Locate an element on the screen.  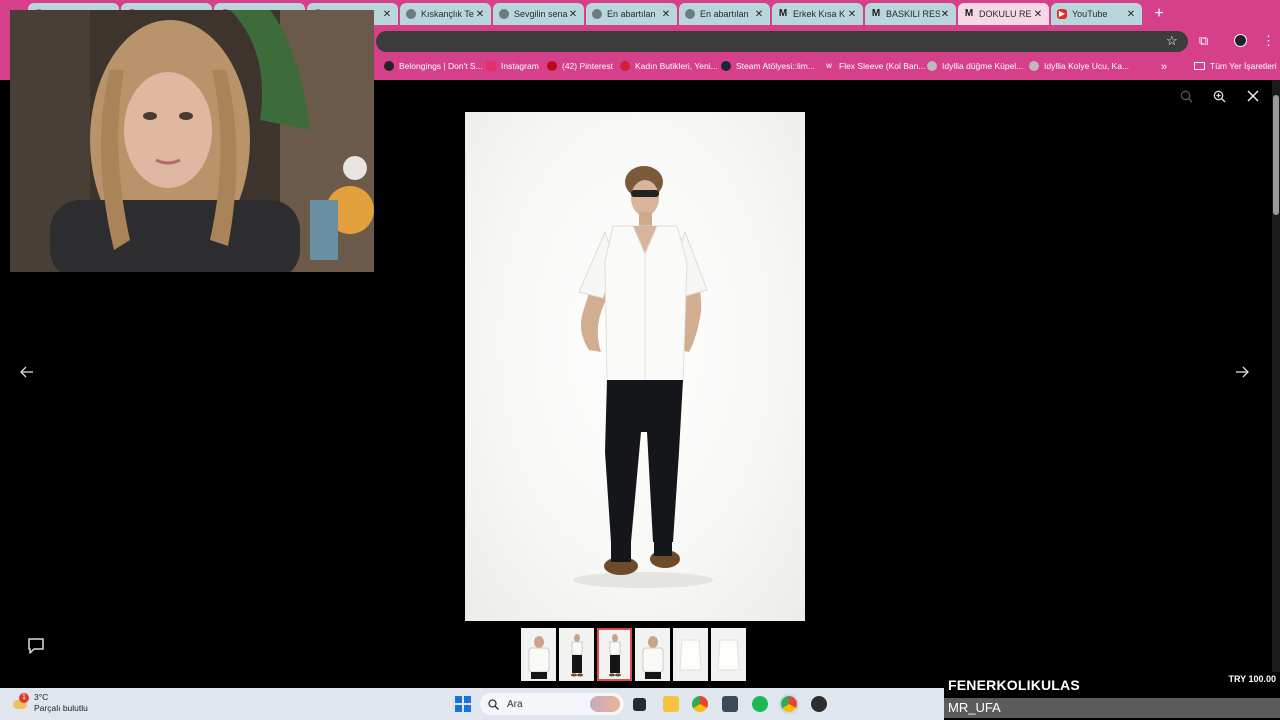
close-icon is located at coordinates (1253, 96).